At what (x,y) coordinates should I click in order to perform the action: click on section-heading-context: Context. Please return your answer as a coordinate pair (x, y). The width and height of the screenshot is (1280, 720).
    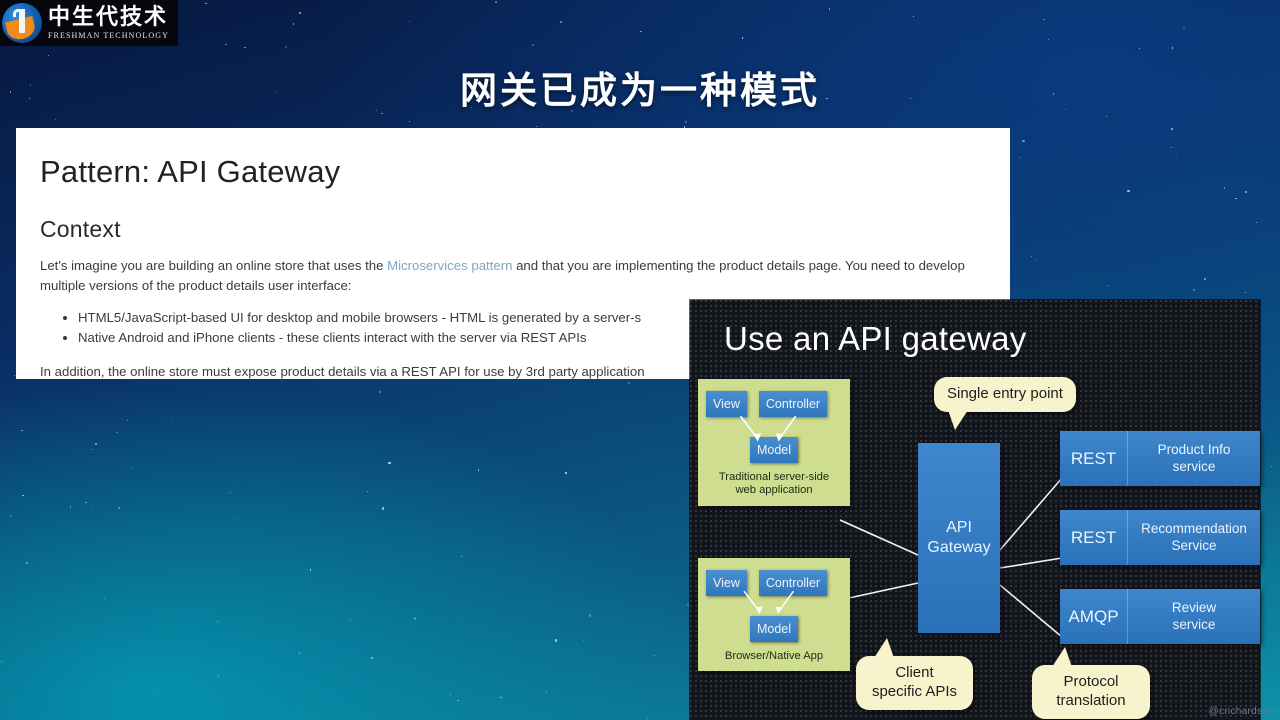
    Looking at the image, I should click on (80, 228).